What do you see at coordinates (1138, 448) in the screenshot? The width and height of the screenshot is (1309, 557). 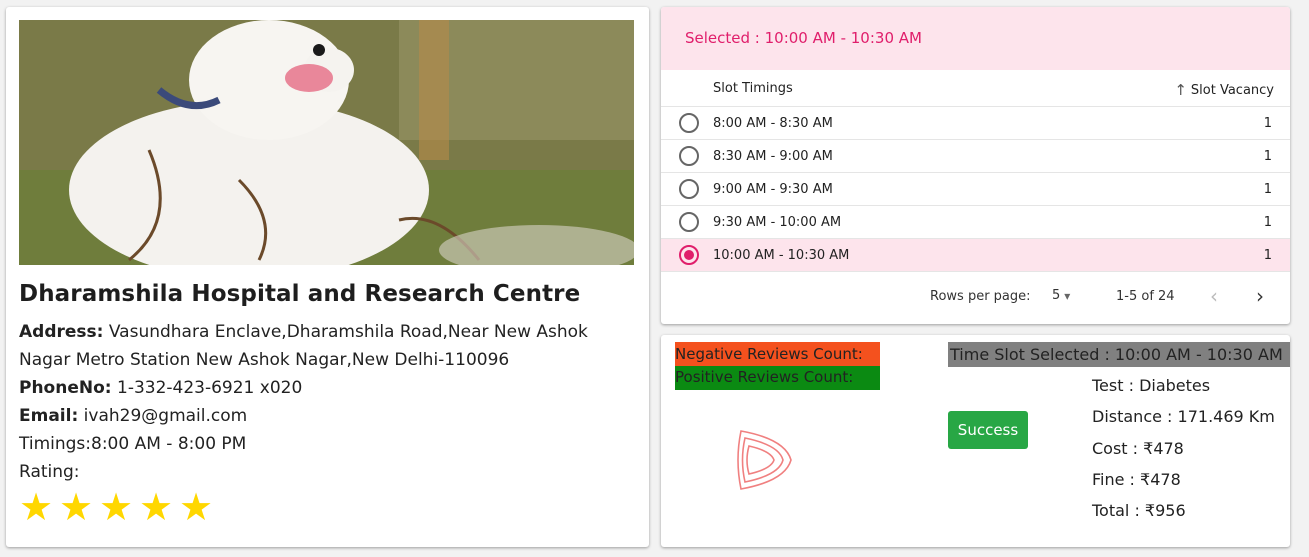 I see `cost-detail: Cost : ₹478` at bounding box center [1138, 448].